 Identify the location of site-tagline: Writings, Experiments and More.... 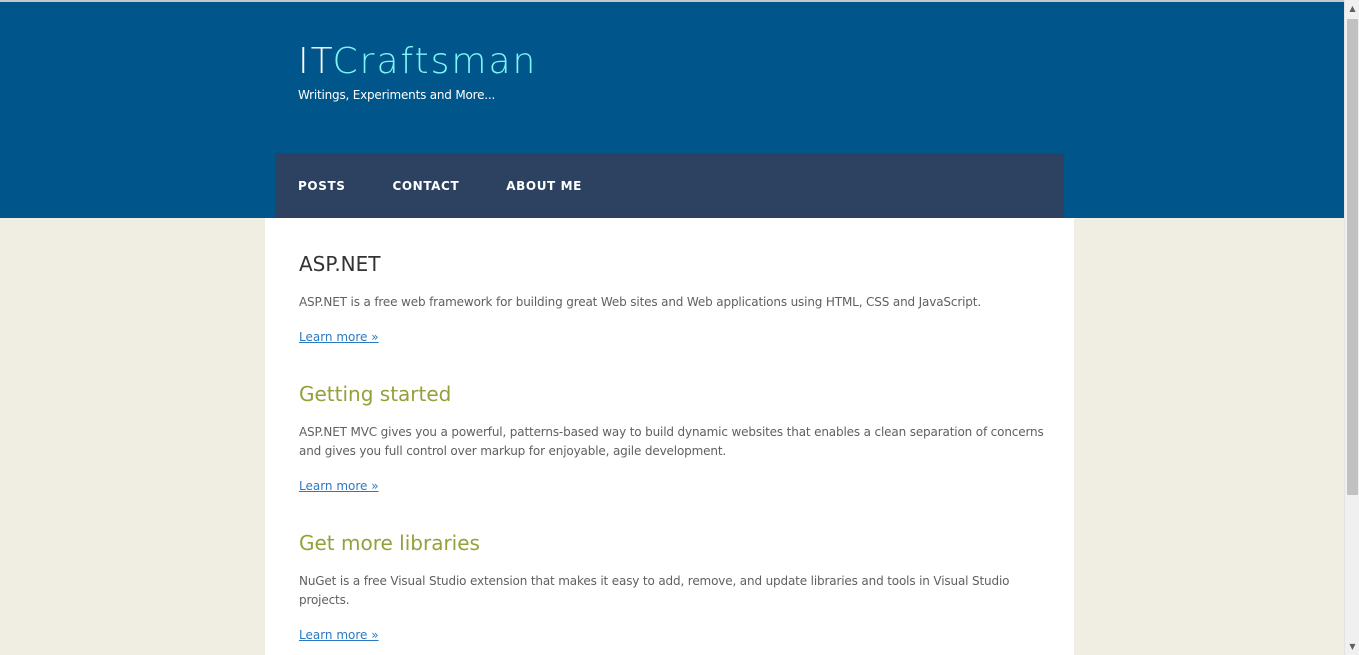
(397, 95).